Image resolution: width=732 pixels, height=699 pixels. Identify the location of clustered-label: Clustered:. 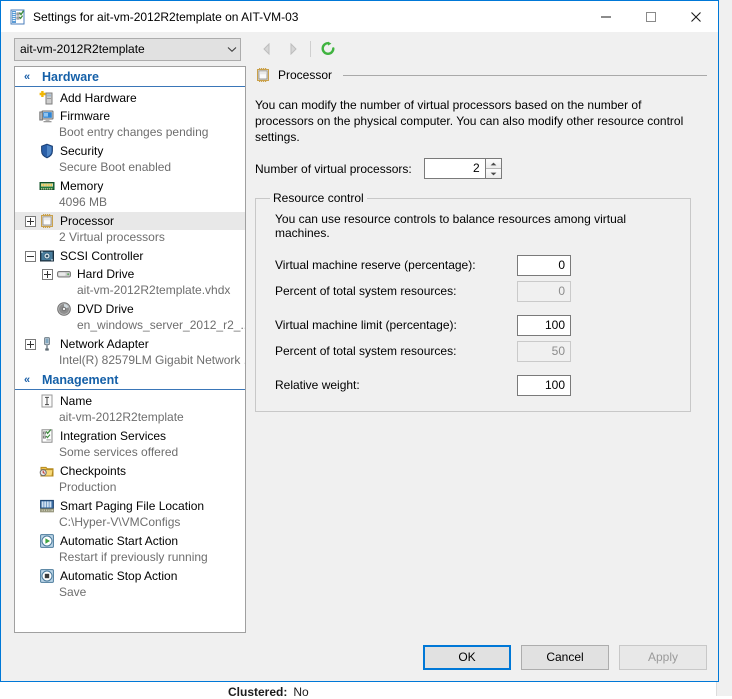
(258, 692).